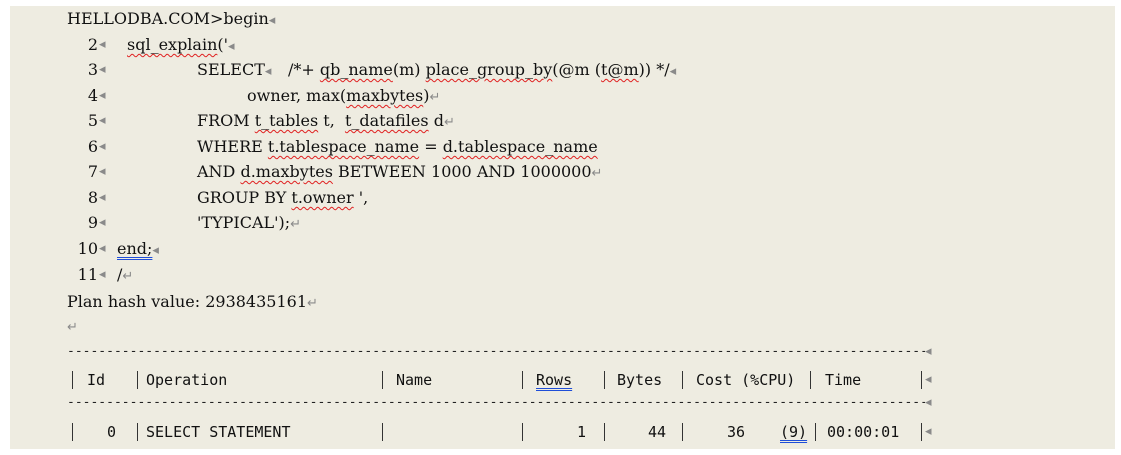 This screenshot has height=455, width=1121. What do you see at coordinates (244, 222) in the screenshot?
I see `code-text: 'TYPICAL');` at bounding box center [244, 222].